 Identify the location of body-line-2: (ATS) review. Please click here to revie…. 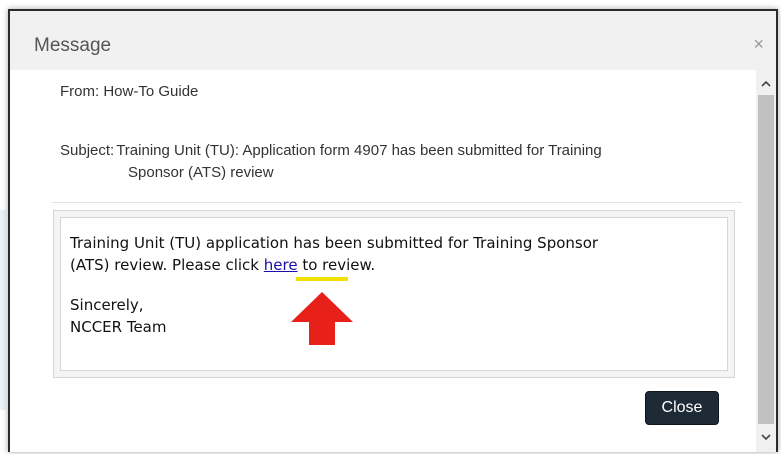
(393, 265).